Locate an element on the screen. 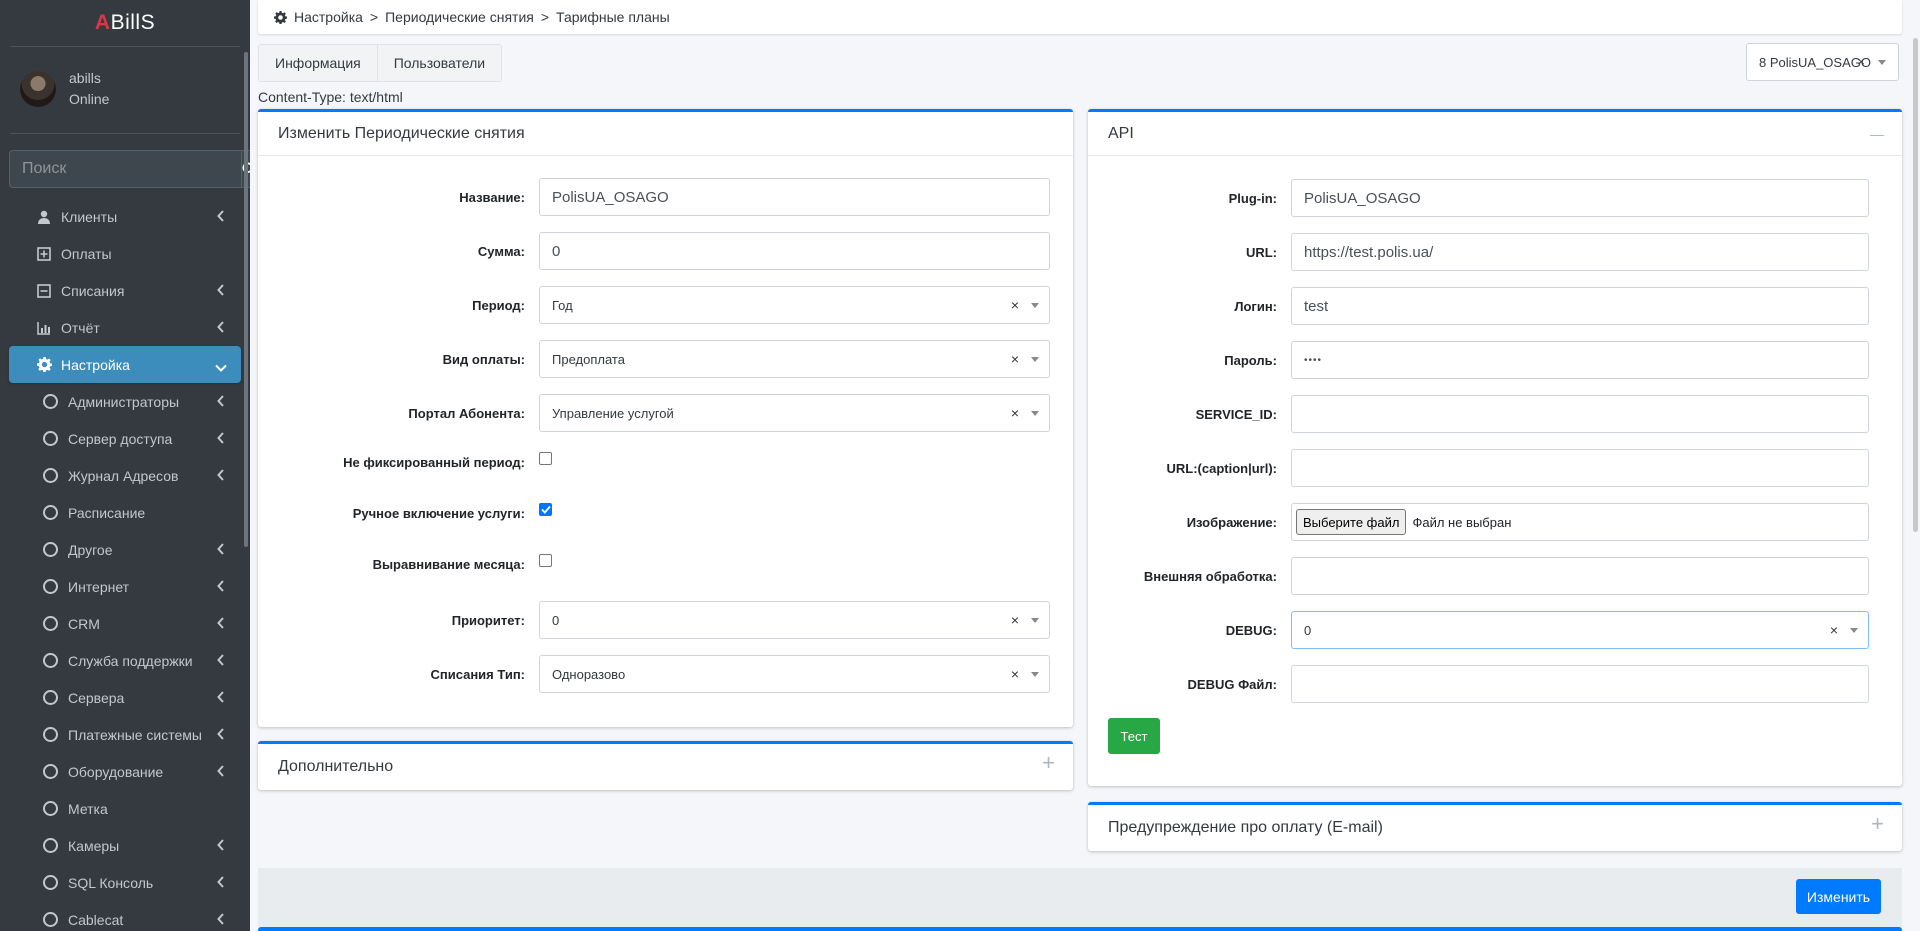 Image resolution: width=1920 pixels, height=931 pixels. card-header: Предупреждение про оплату (E-mail) + is located at coordinates (1495, 828).